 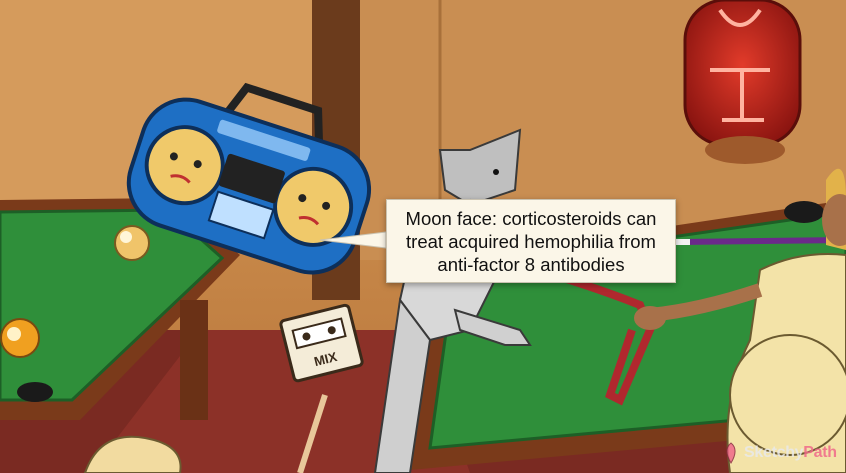 What do you see at coordinates (531, 264) in the screenshot?
I see `callout-line-3: anti-factor 8 antibodies` at bounding box center [531, 264].